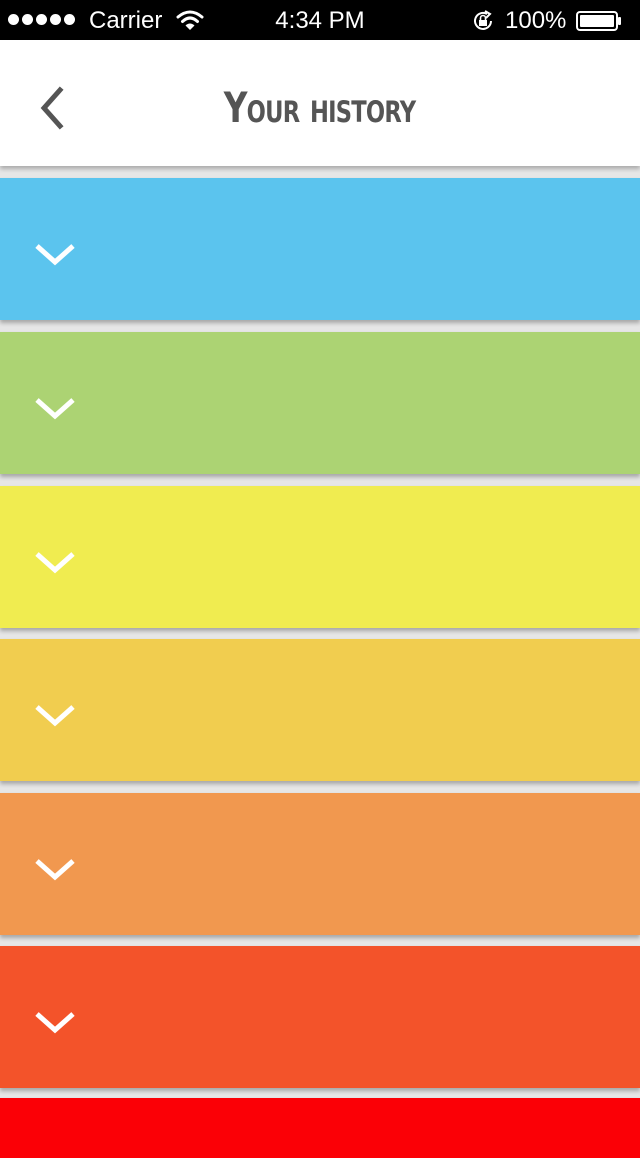 This screenshot has width=640, height=1158. I want to click on chevron-left-icon, so click(52, 108).